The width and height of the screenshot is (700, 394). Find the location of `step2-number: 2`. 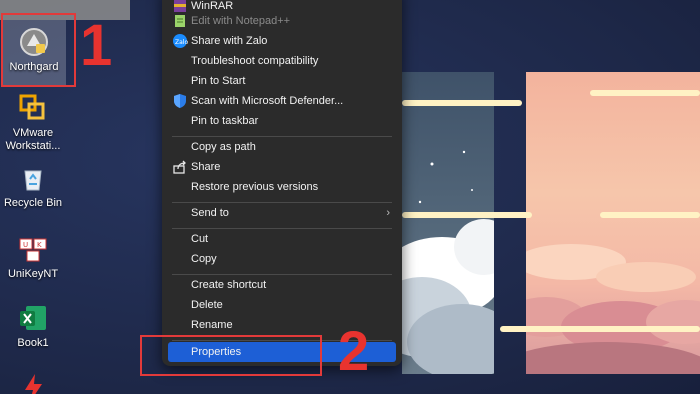

step2-number: 2 is located at coordinates (354, 350).